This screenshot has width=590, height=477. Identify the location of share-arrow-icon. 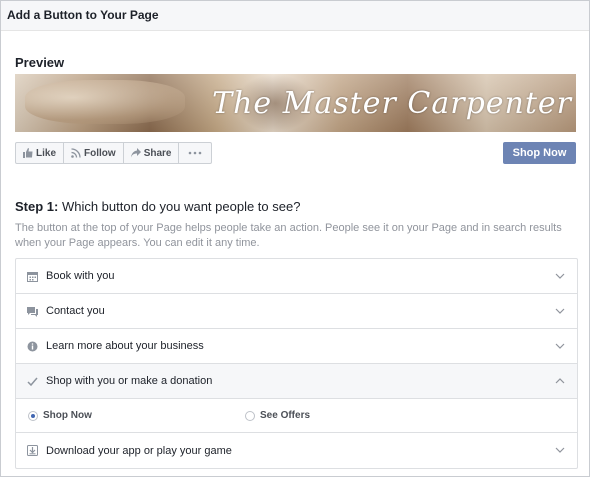
(135, 153).